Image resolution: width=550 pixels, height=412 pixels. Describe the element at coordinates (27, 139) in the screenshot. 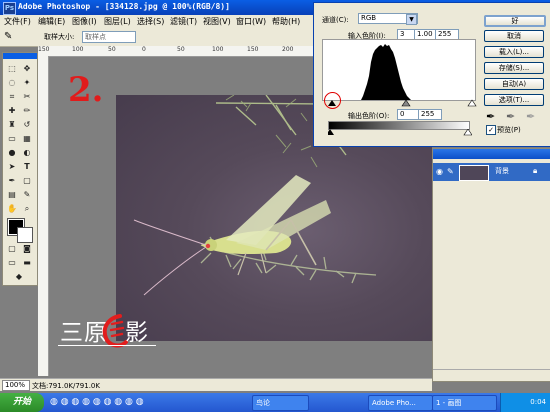

I see `gradient-tool-icon: ▦` at that location.